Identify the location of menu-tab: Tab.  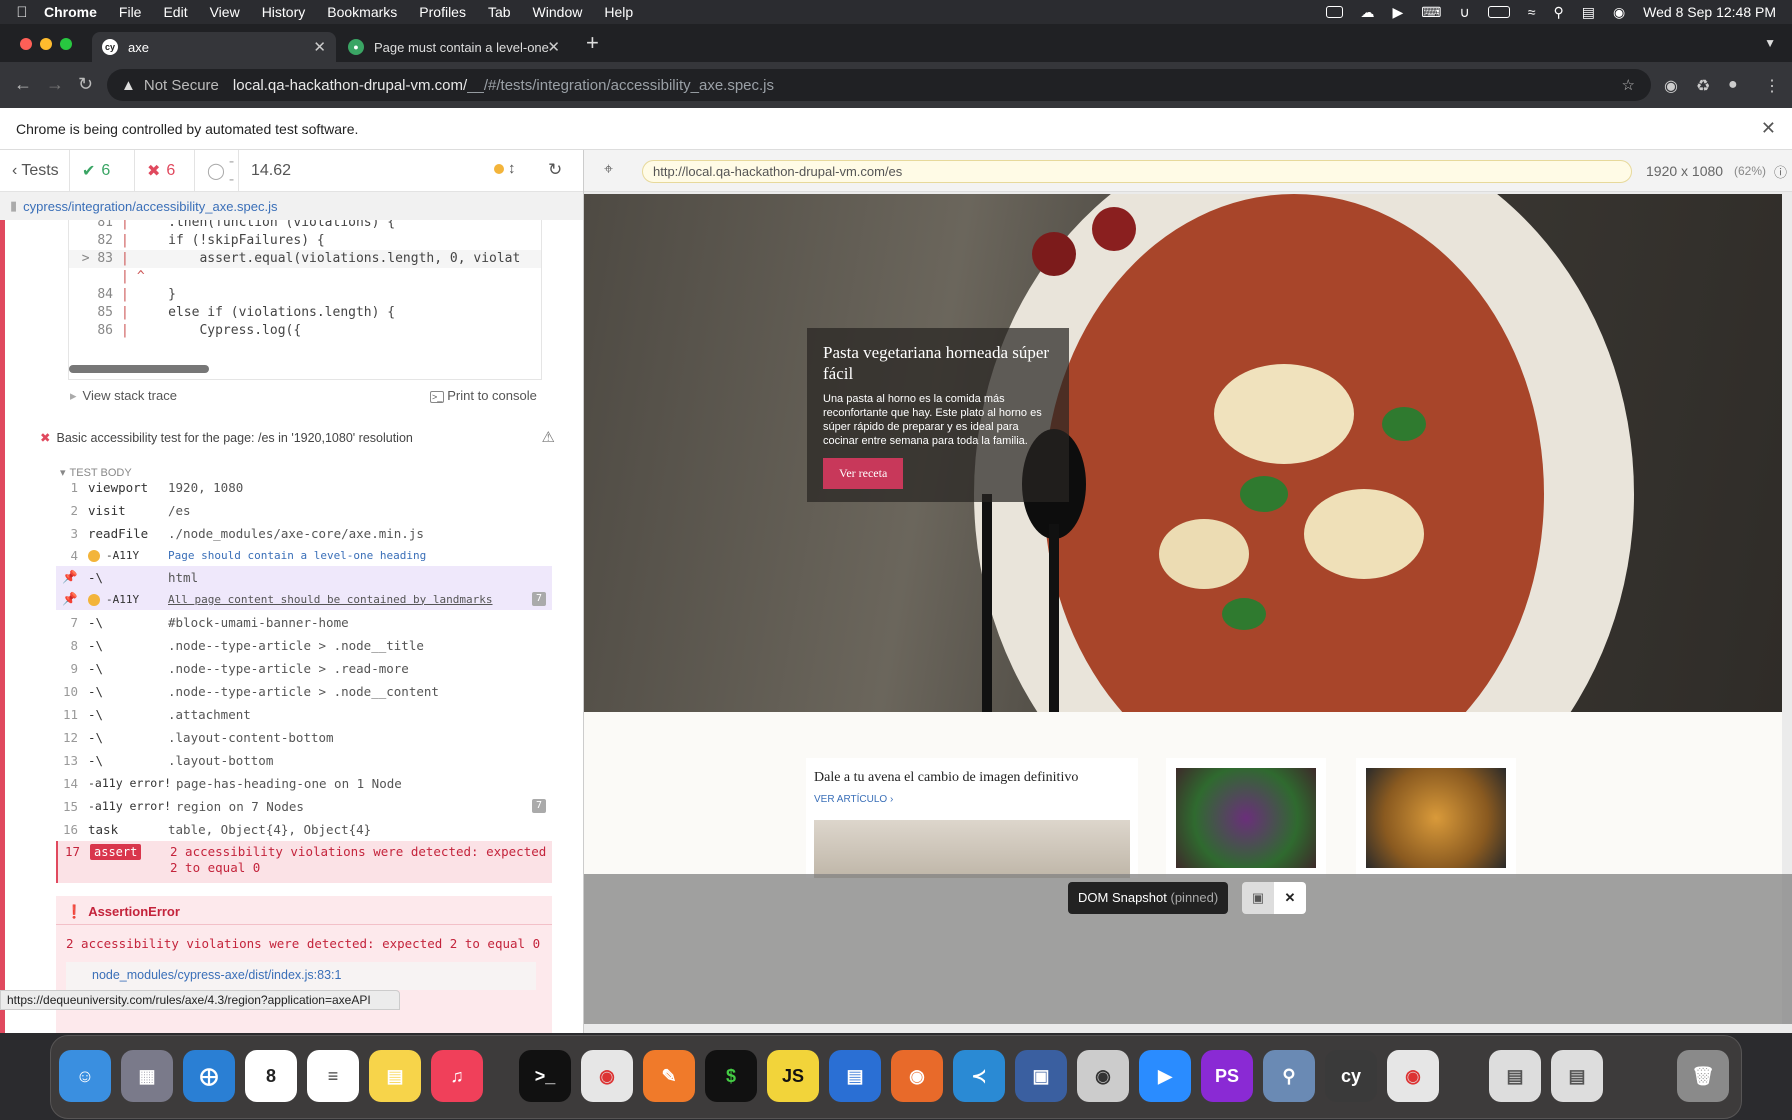
(499, 12).